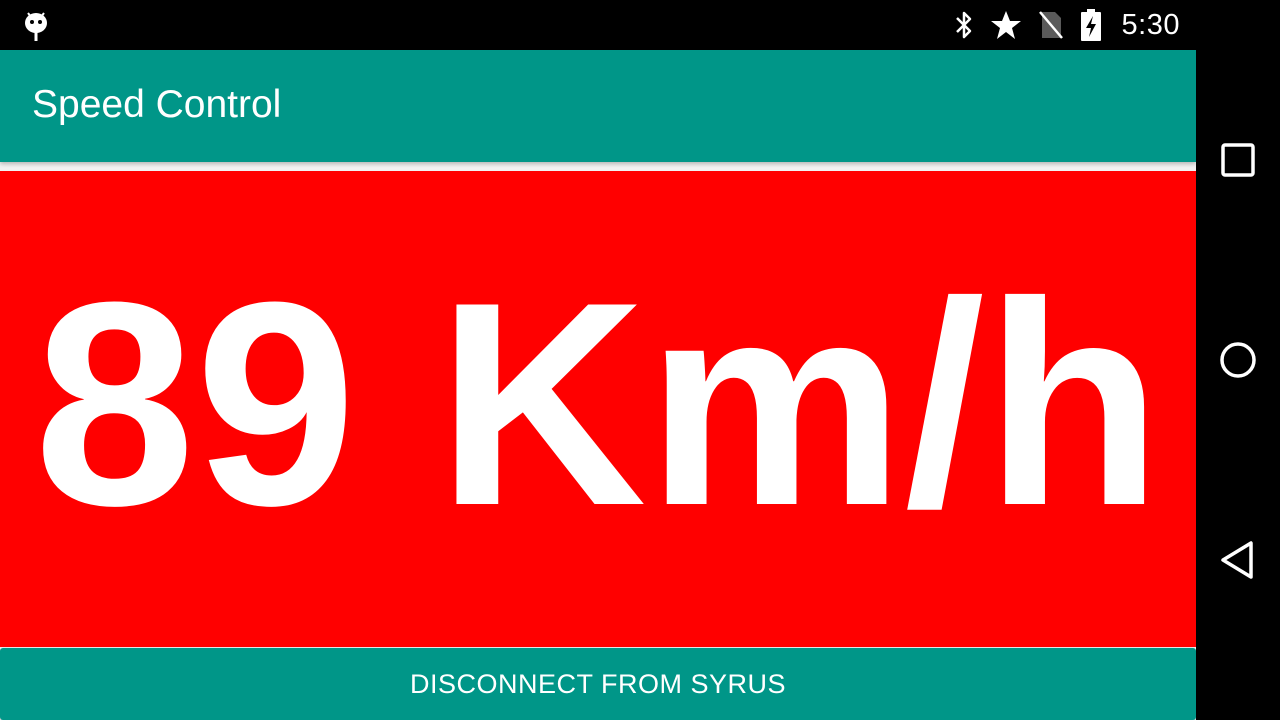  Describe the element at coordinates (598, 25) in the screenshot. I see `status-bar: 5:30` at that location.